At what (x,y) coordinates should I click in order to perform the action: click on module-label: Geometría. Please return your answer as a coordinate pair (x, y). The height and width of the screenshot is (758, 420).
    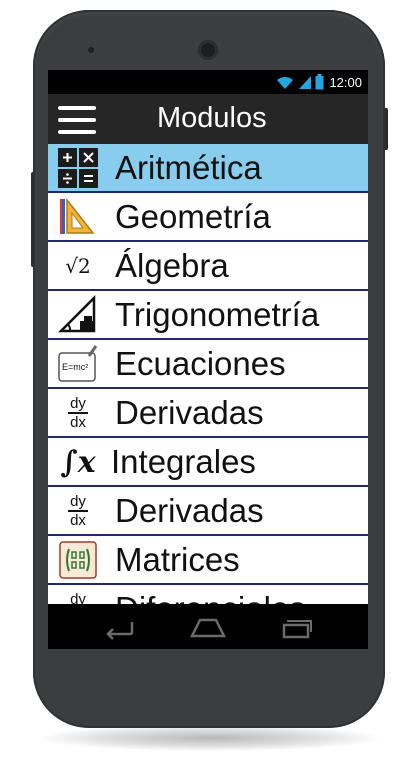
    Looking at the image, I should click on (193, 216).